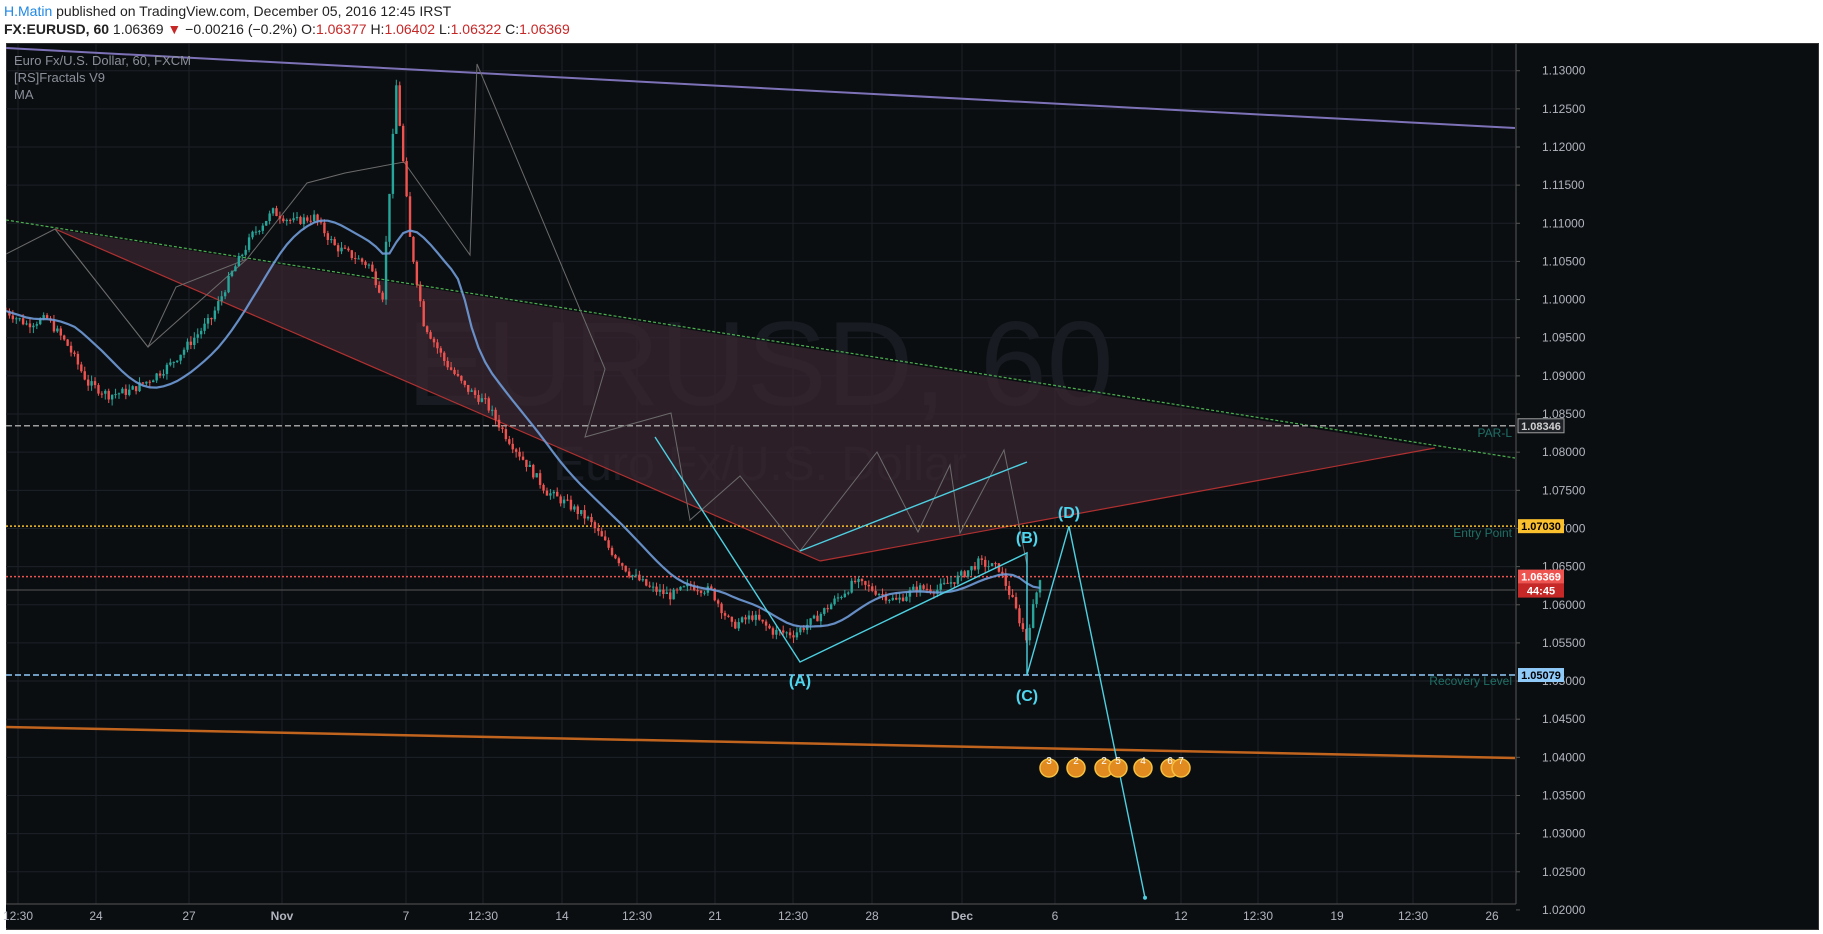 The image size is (1823, 934). What do you see at coordinates (406, 916) in the screenshot?
I see `time-tick-label: 7` at bounding box center [406, 916].